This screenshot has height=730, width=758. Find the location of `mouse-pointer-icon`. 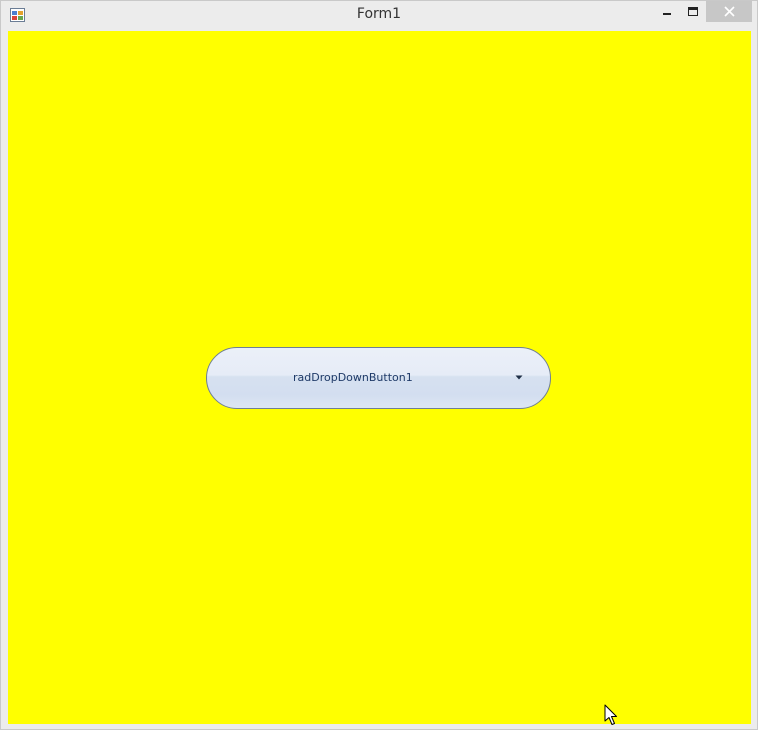

mouse-pointer-icon is located at coordinates (610, 714).